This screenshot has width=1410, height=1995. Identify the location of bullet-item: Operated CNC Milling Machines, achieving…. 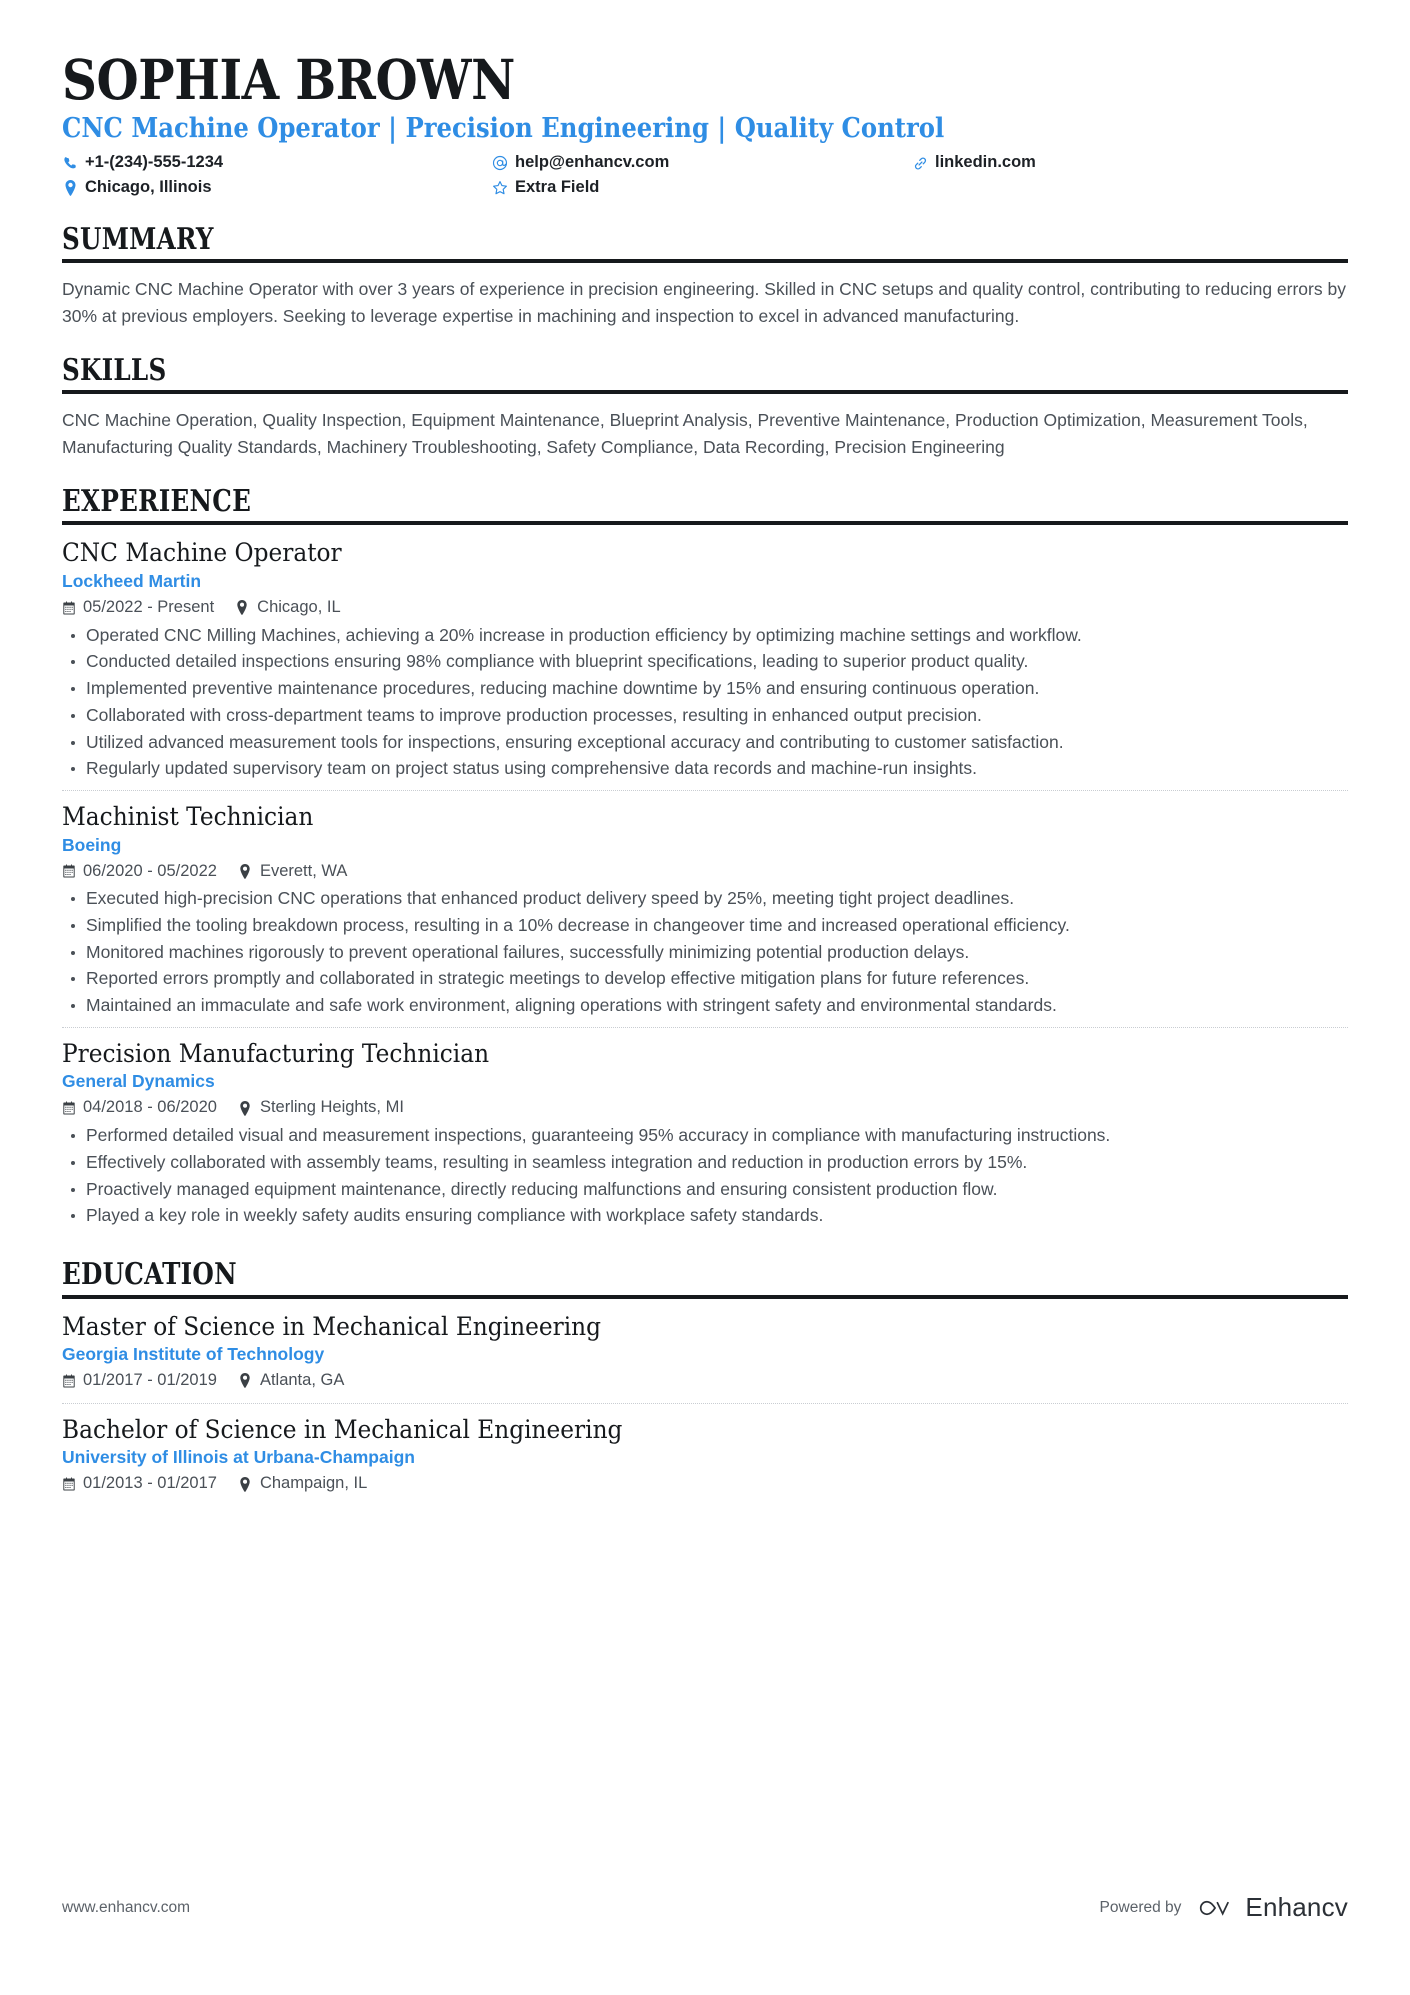
(705, 636).